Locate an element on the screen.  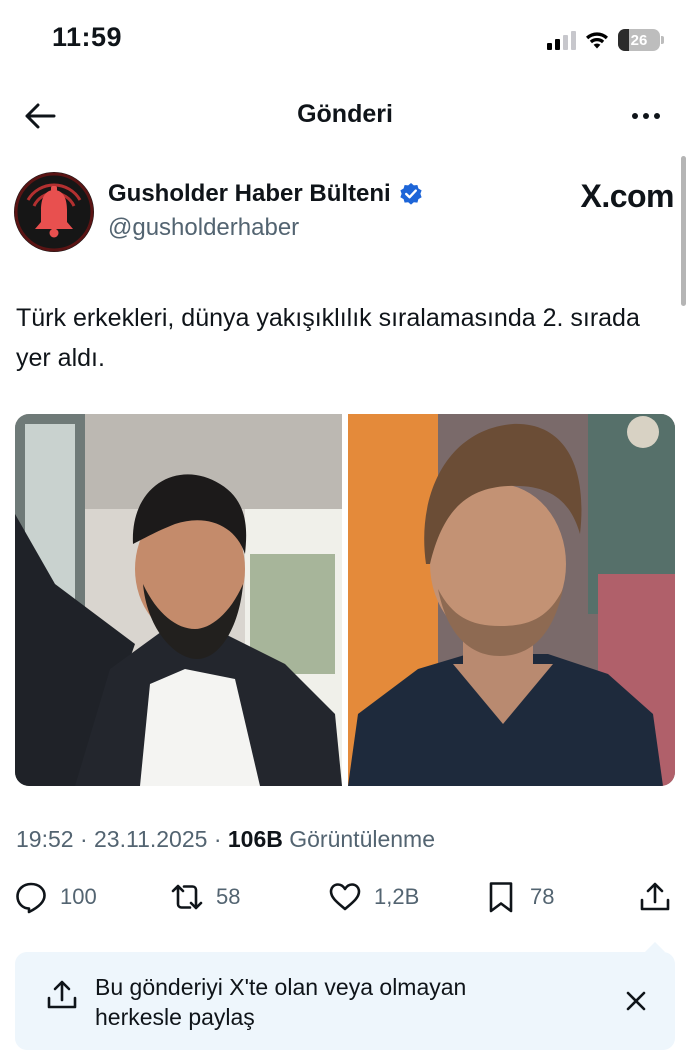
site-label: X.com is located at coordinates (627, 196).